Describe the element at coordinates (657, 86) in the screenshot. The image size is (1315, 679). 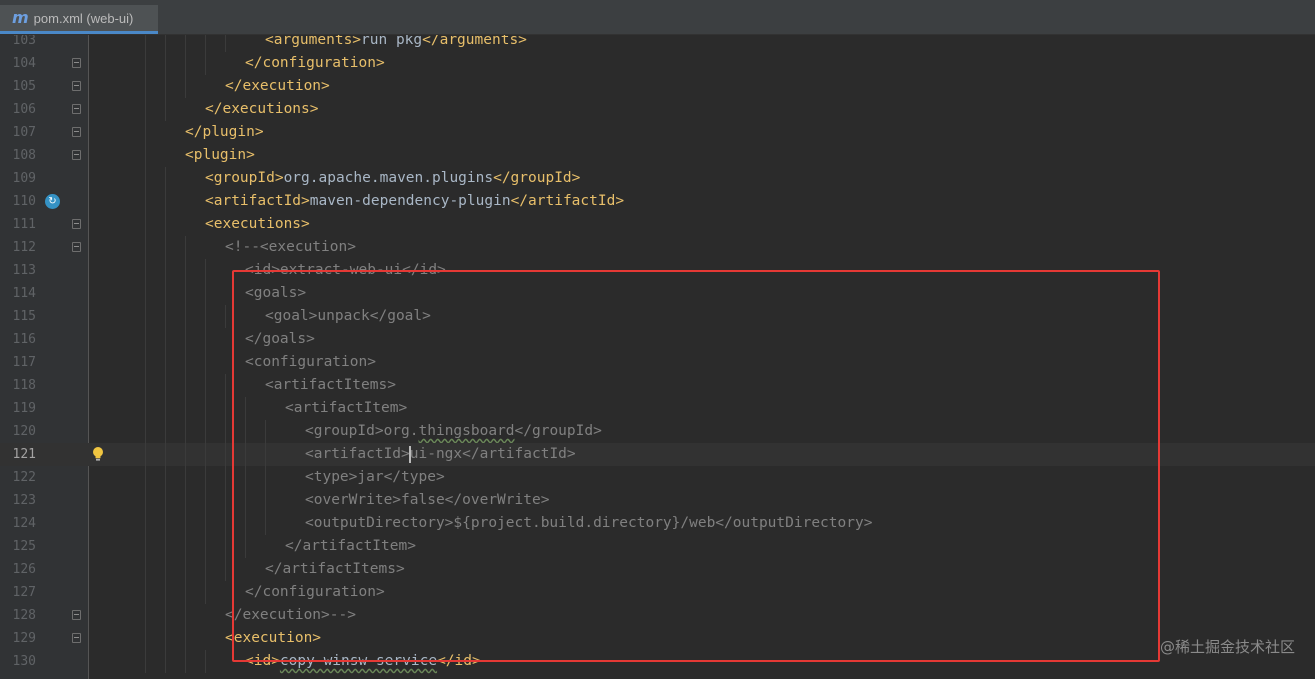
I see `code-line: 105 </execution>` at that location.